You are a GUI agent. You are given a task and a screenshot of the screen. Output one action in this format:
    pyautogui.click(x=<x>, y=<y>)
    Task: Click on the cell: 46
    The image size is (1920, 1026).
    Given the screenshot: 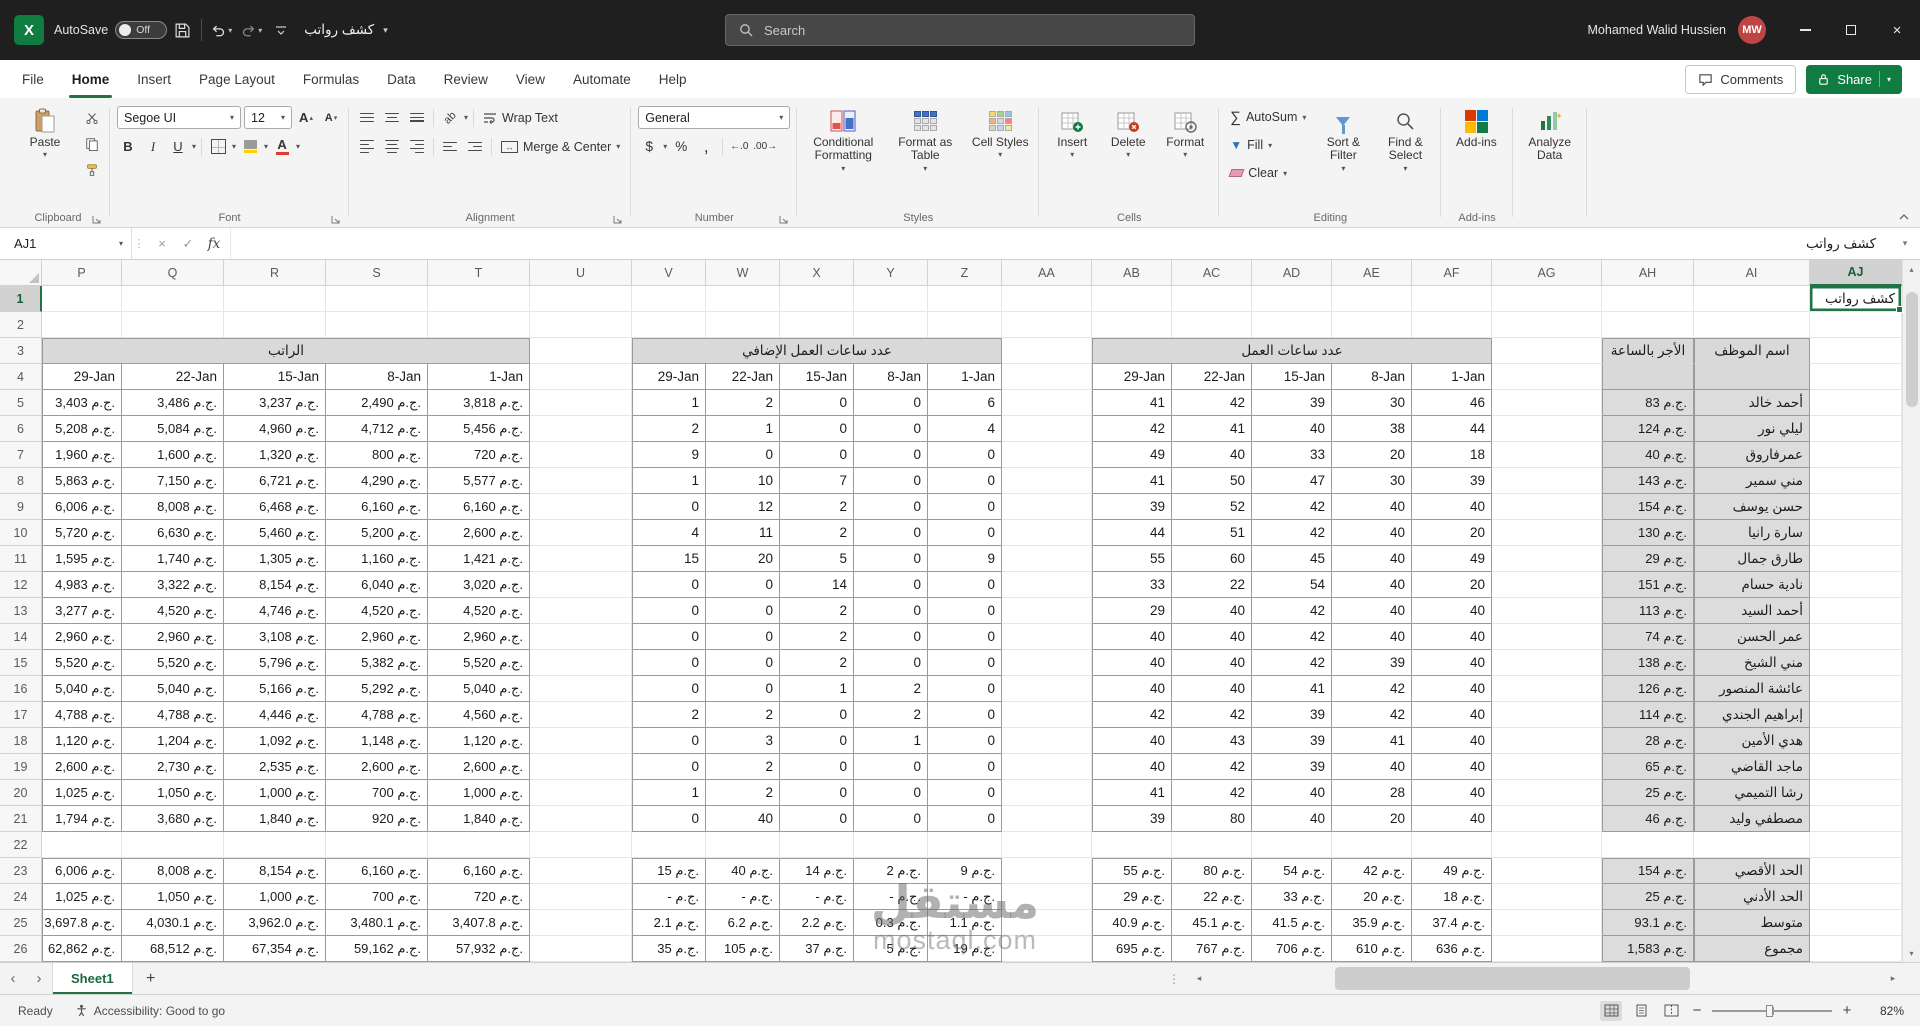 What is the action you would take?
    pyautogui.click(x=1452, y=403)
    